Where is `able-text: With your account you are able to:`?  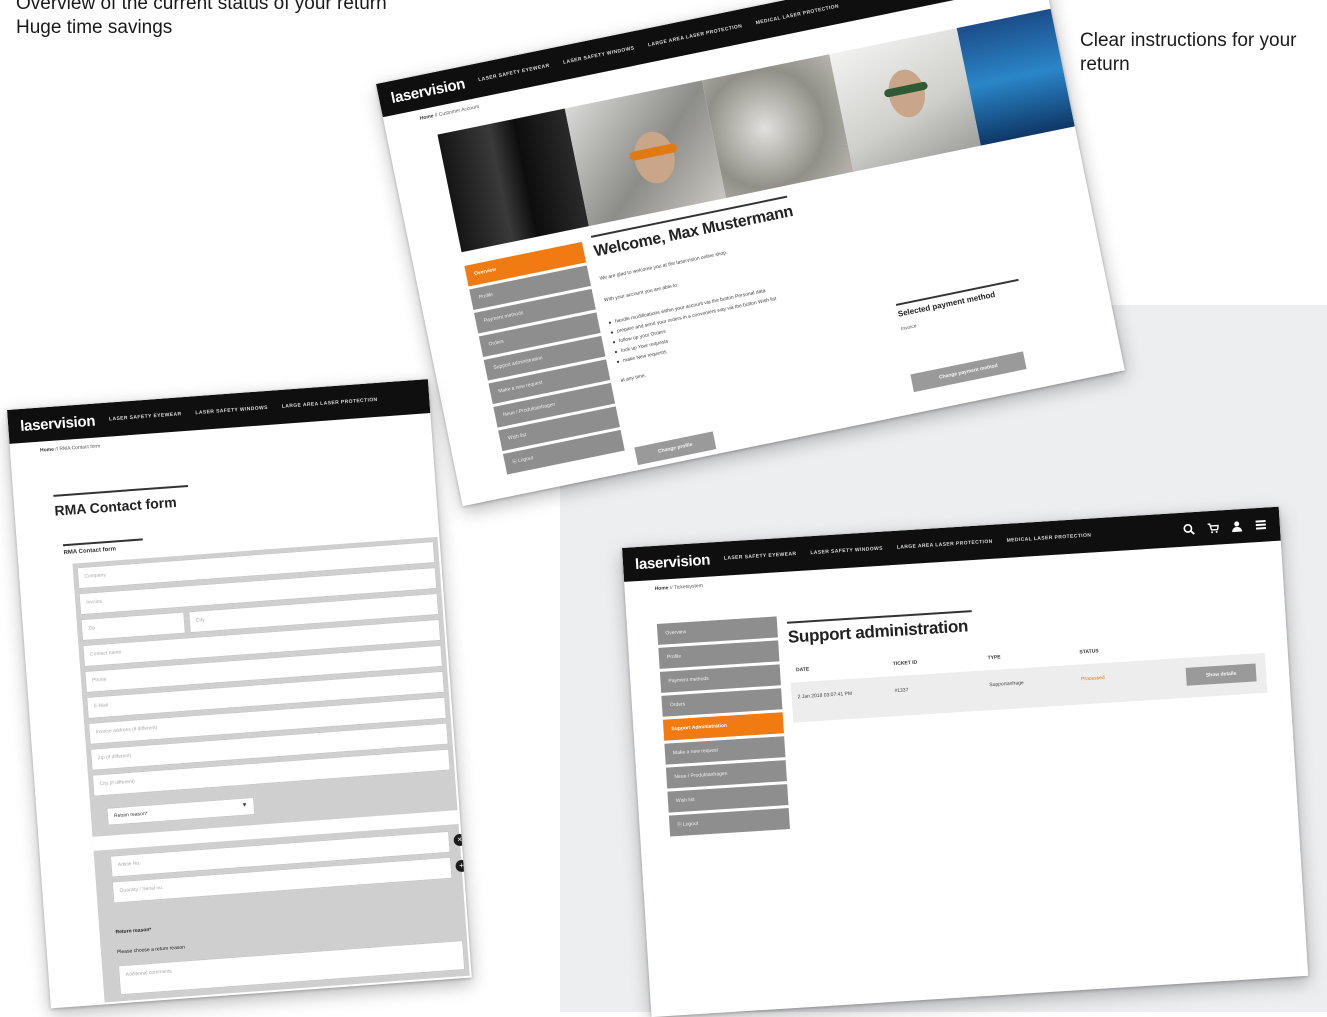 able-text: With your account you are able to: is located at coordinates (641, 293).